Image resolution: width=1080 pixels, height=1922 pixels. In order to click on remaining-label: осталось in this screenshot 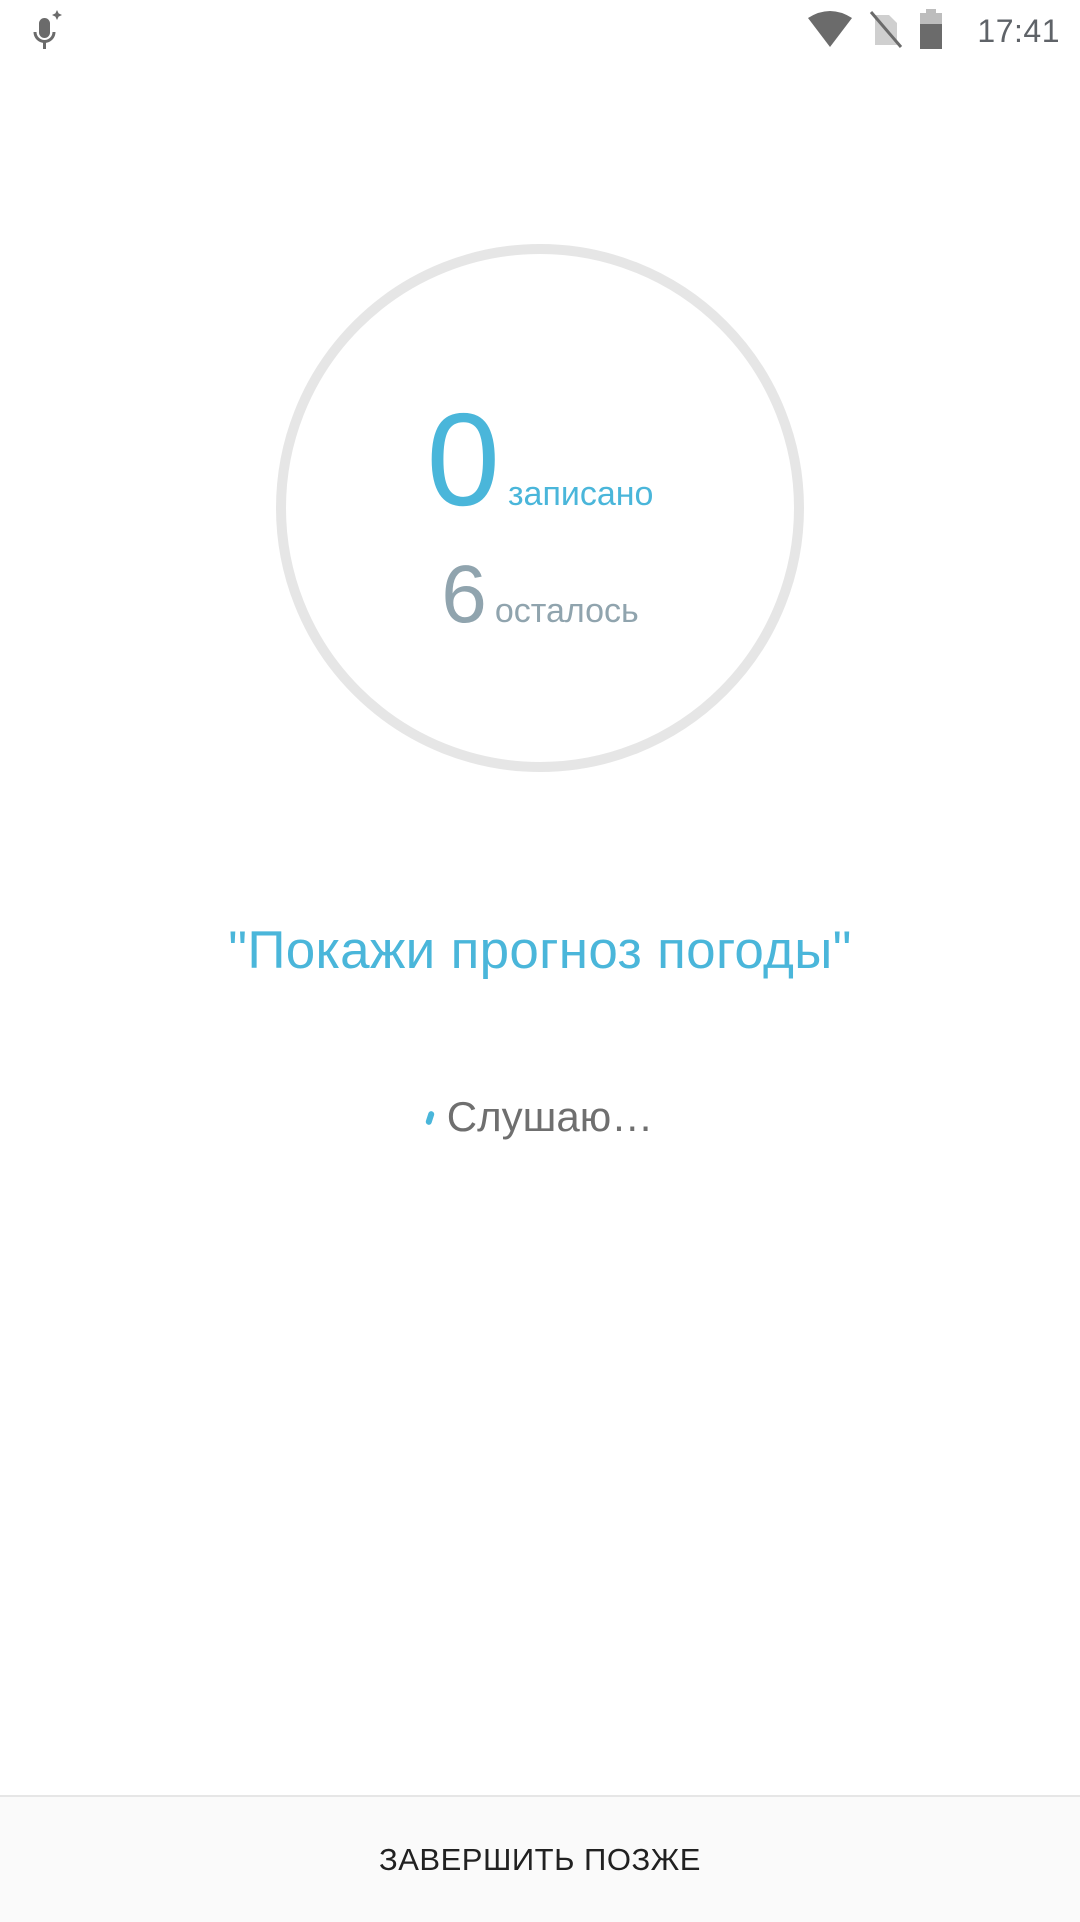, I will do `click(566, 611)`.